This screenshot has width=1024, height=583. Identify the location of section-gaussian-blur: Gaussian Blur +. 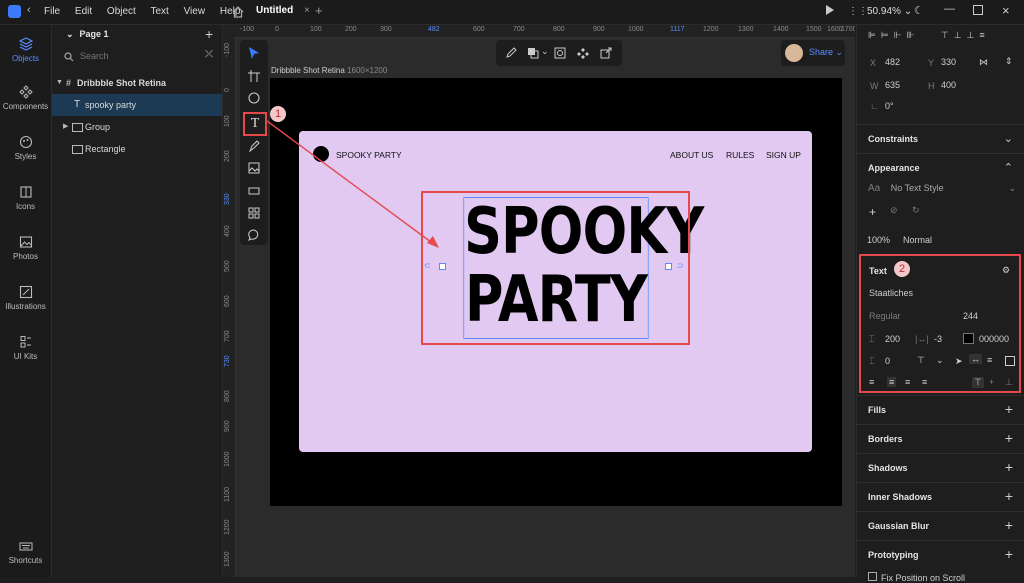
(940, 525).